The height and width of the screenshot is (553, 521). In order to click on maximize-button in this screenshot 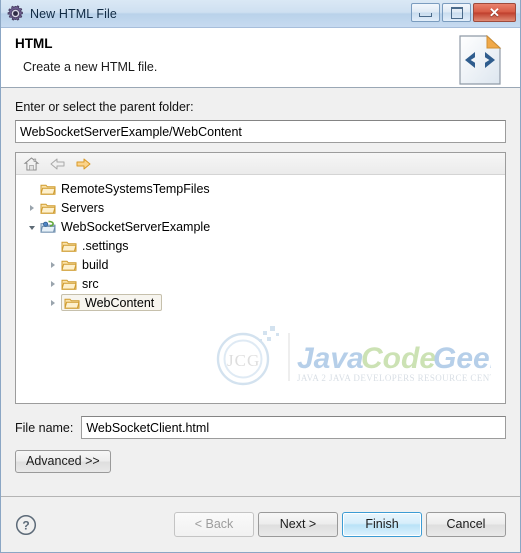, I will do `click(456, 12)`.